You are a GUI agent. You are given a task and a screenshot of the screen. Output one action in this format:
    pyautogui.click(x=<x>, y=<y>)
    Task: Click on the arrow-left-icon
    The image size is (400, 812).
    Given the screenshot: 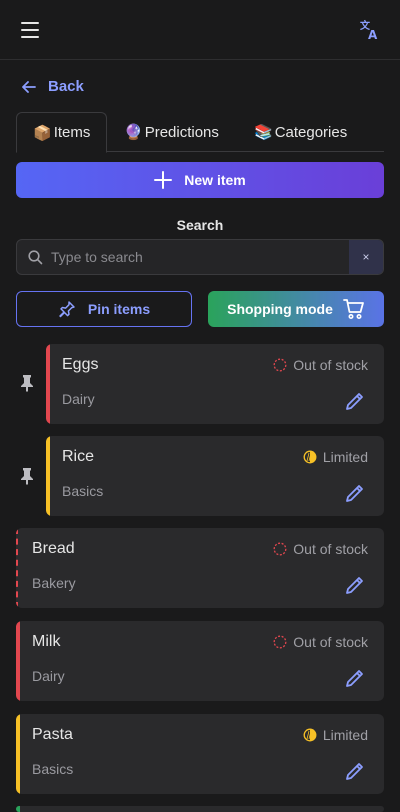 What is the action you would take?
    pyautogui.click(x=29, y=86)
    